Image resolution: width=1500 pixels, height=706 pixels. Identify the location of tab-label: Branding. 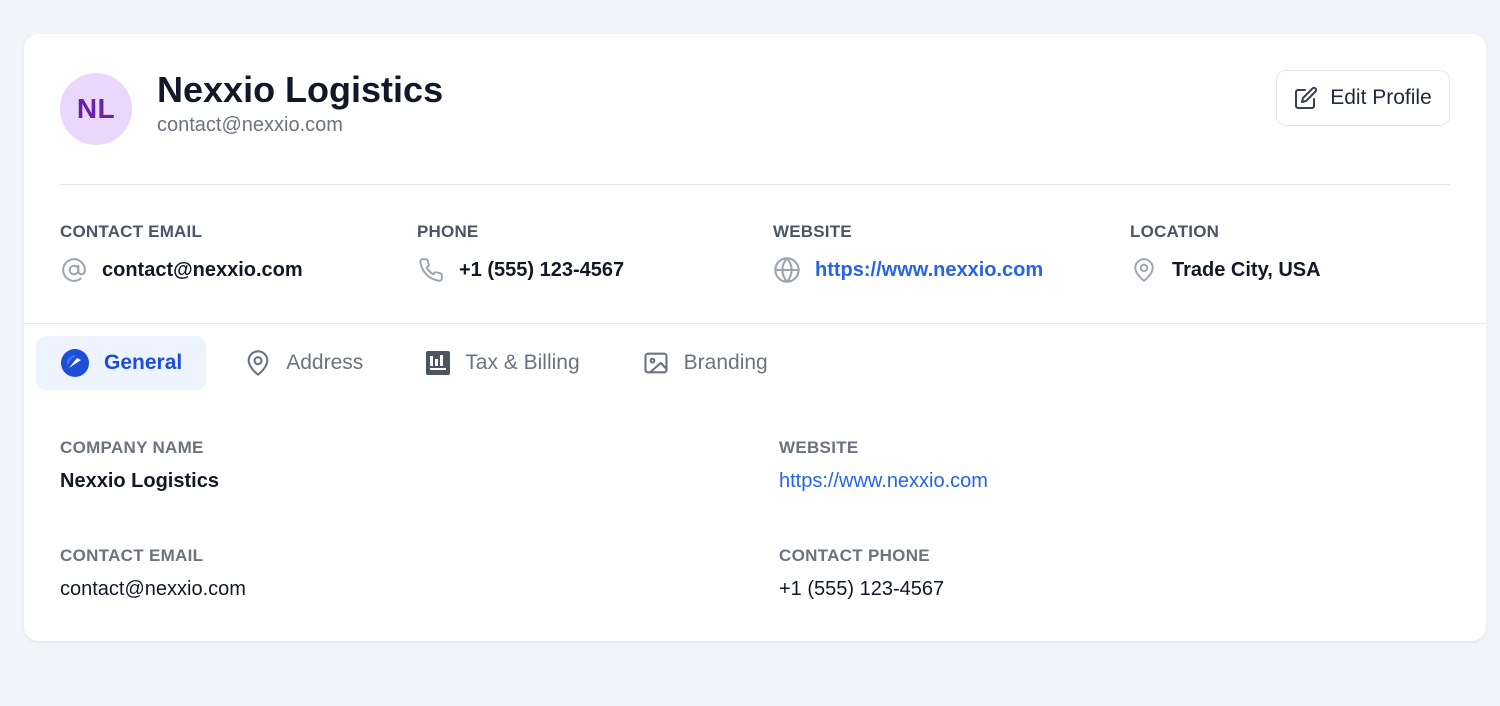
(725, 362).